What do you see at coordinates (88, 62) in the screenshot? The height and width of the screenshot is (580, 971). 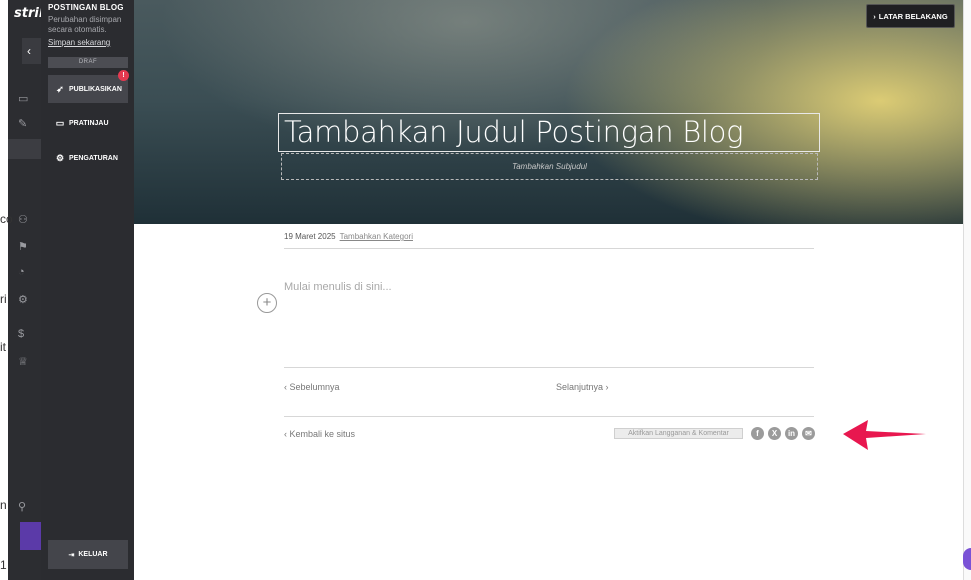 I see `status-badge: DRAF` at bounding box center [88, 62].